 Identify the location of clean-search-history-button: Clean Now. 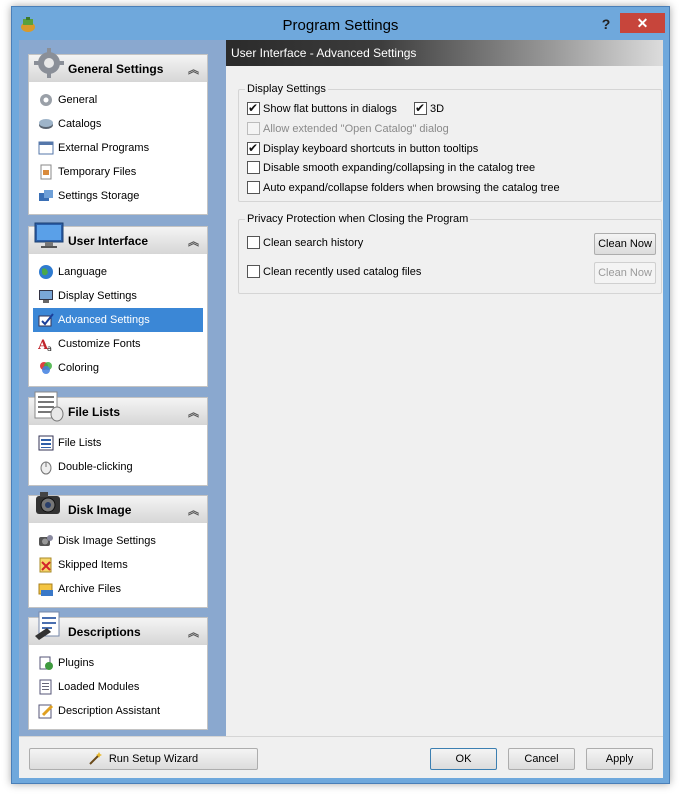
(625, 244).